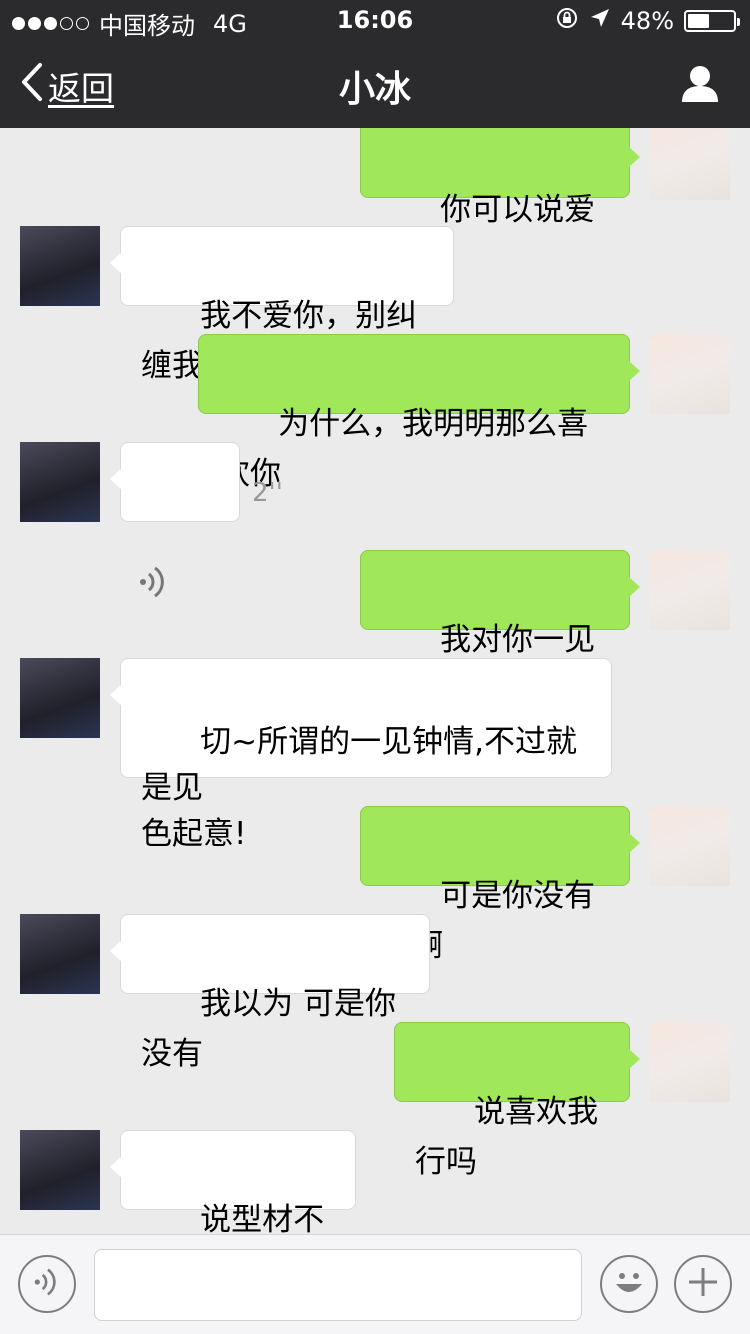 Image resolution: width=750 pixels, height=1334 pixels. I want to click on message-text: 说喜欢我行吗, so click(507, 1137).